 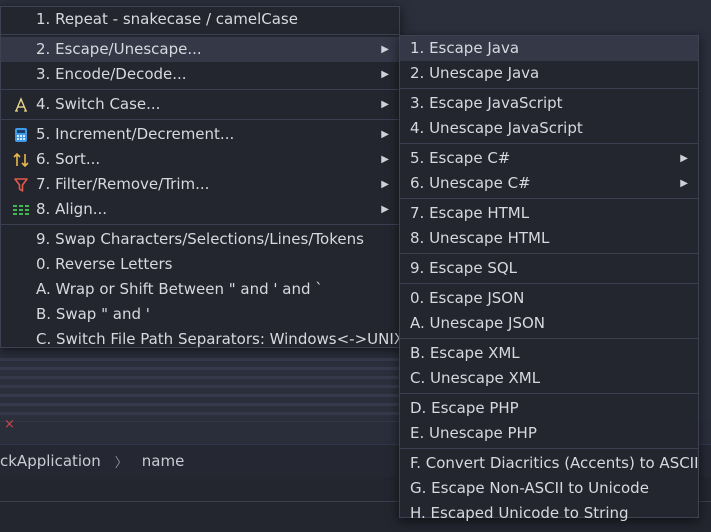 I want to click on calculator-icon, so click(x=21, y=134).